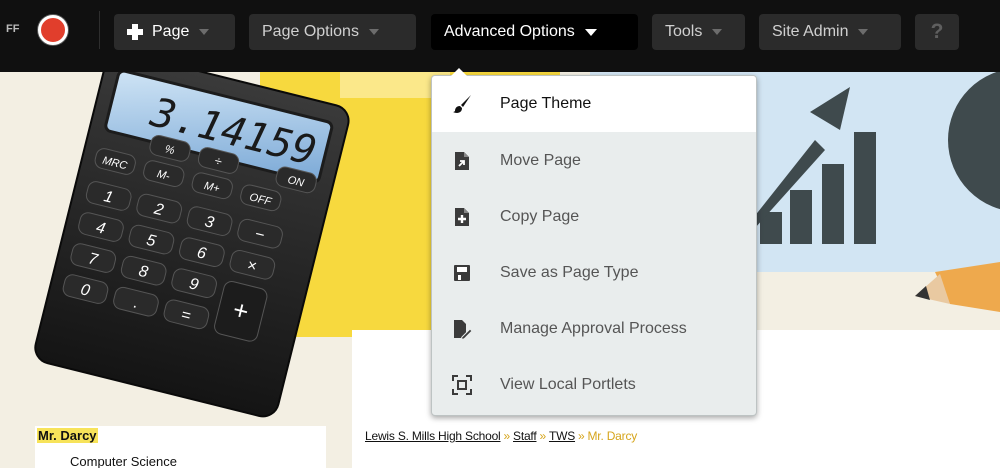 This screenshot has width=1000, height=468. I want to click on menu-item-move-page: Move Page, so click(594, 161).